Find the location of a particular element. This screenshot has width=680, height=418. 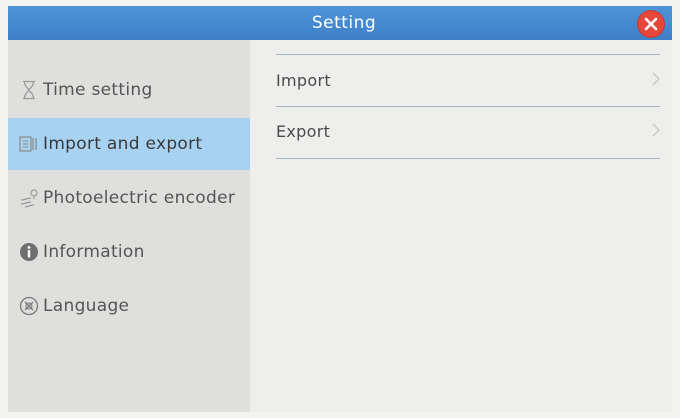

window-title: Setting is located at coordinates (344, 23).